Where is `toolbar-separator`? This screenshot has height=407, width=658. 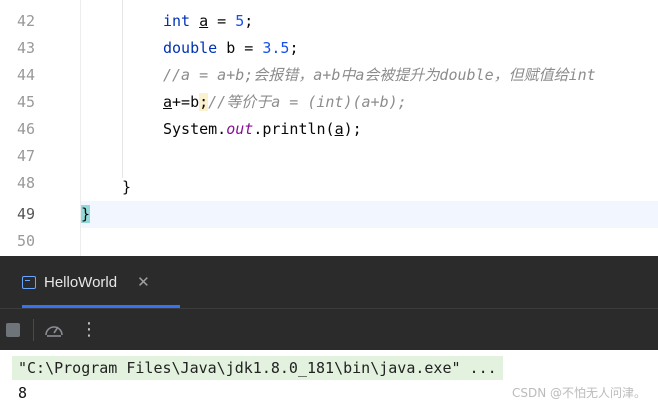
toolbar-separator is located at coordinates (33, 330).